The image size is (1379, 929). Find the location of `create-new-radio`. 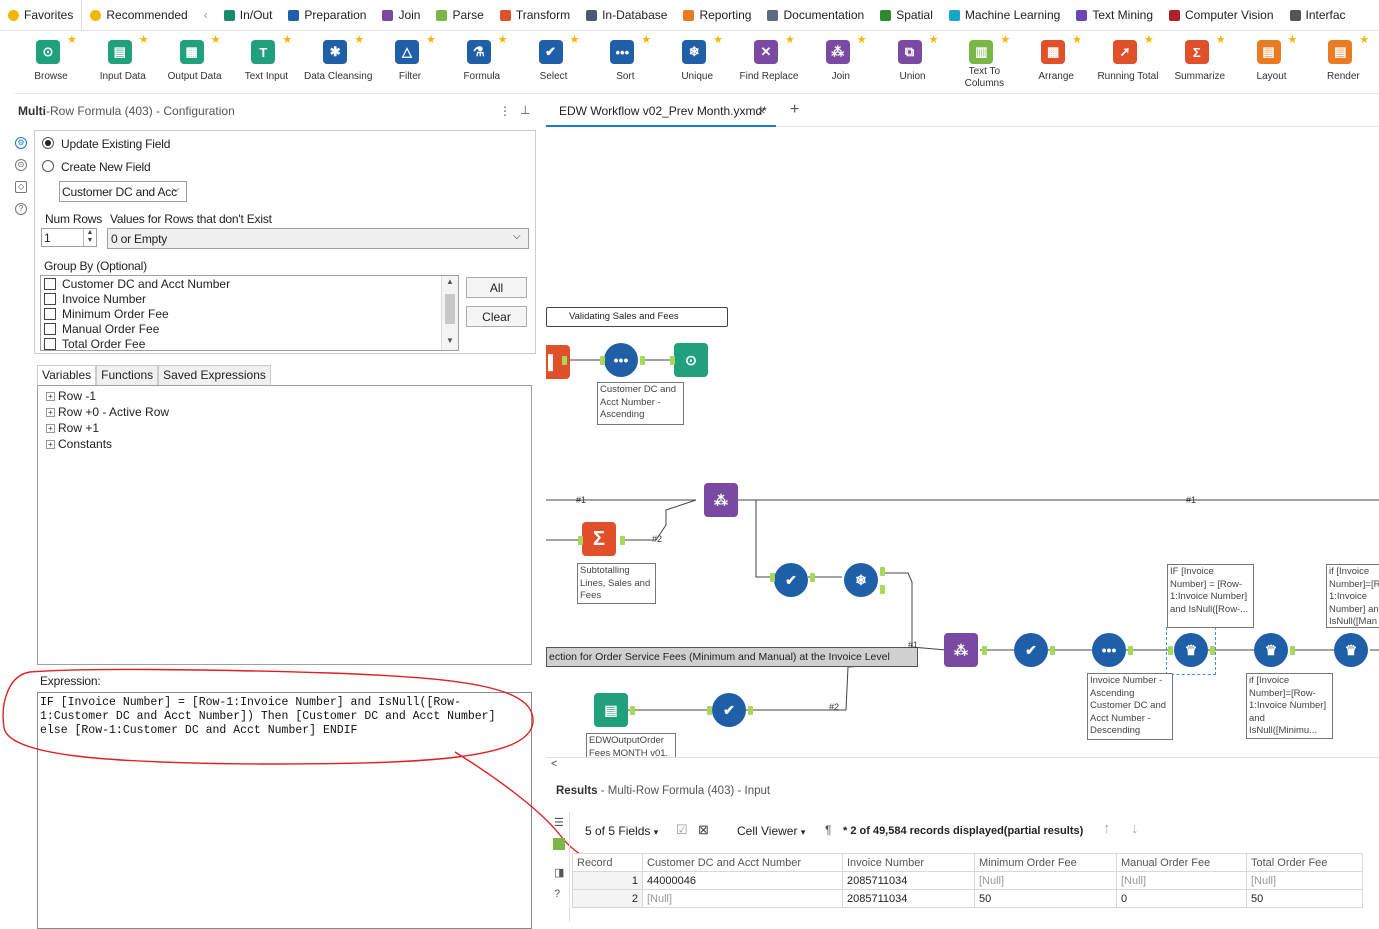

create-new-radio is located at coordinates (48, 166).